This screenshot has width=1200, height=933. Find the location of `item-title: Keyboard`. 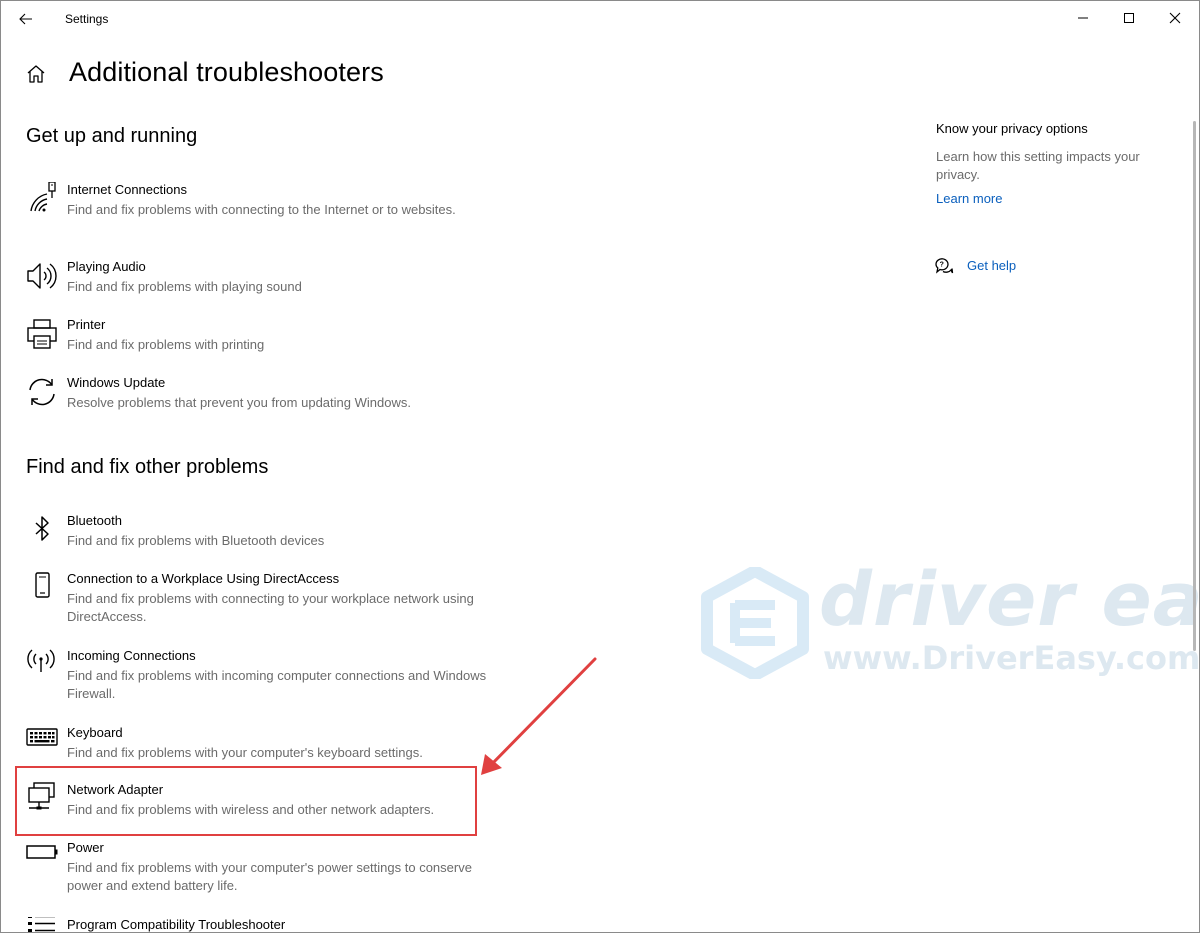

item-title: Keyboard is located at coordinates (95, 732).